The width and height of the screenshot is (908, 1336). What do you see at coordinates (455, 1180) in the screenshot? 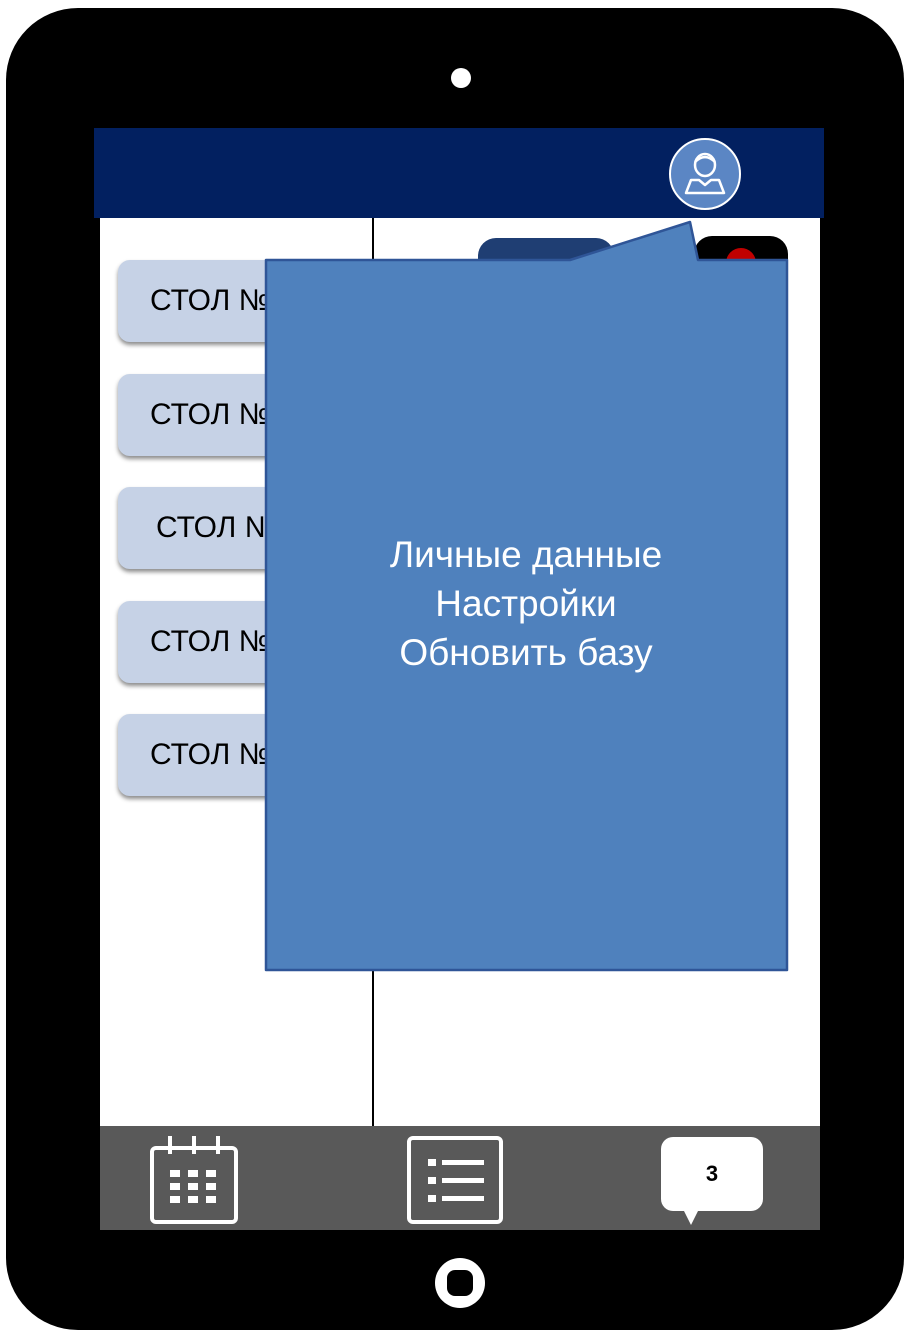
I see `list-icon` at bounding box center [455, 1180].